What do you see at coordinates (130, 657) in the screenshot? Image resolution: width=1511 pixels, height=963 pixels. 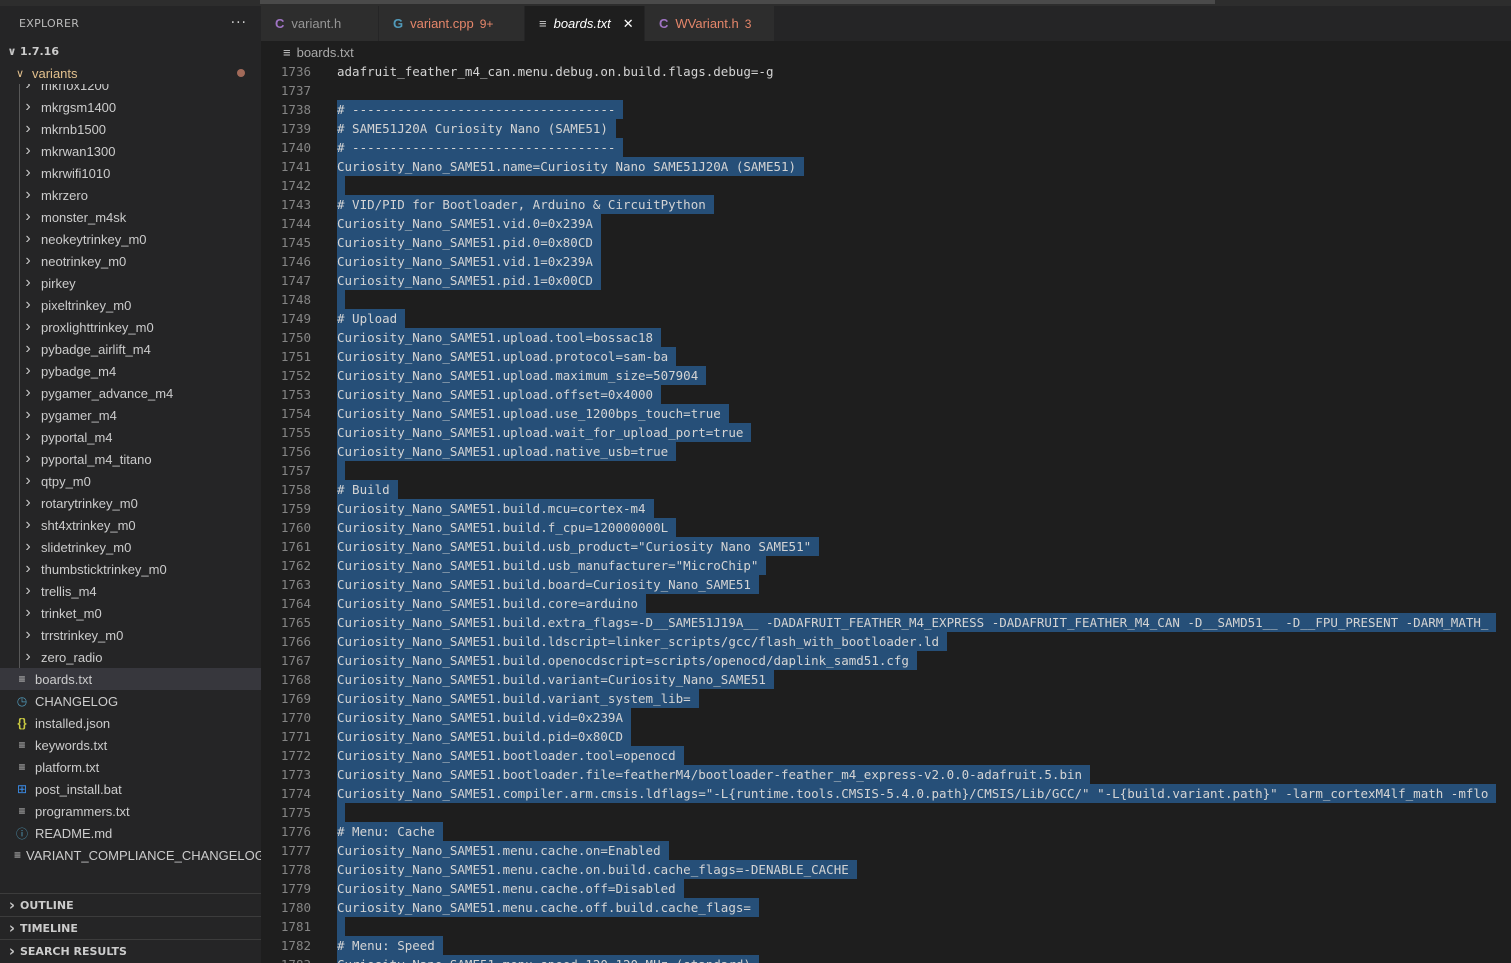 I see `subfolder-item: › zero_radio` at bounding box center [130, 657].